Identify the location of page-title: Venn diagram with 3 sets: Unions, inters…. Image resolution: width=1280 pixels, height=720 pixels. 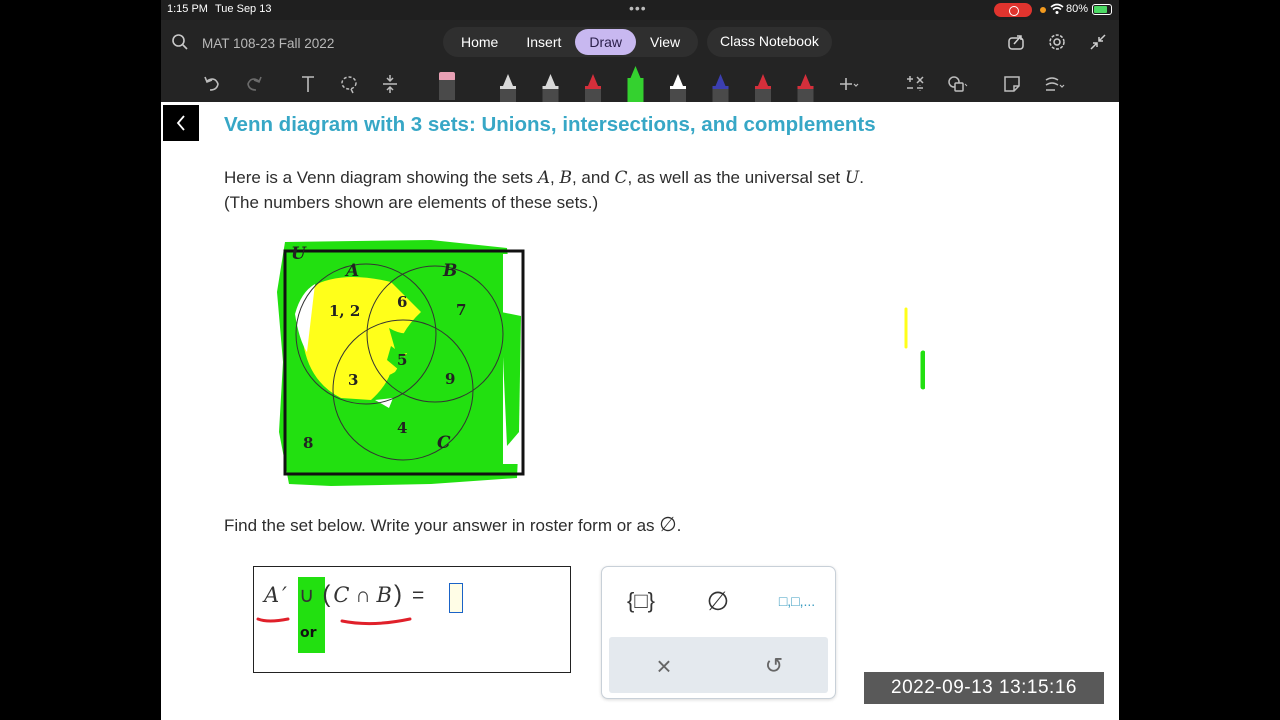
(550, 124).